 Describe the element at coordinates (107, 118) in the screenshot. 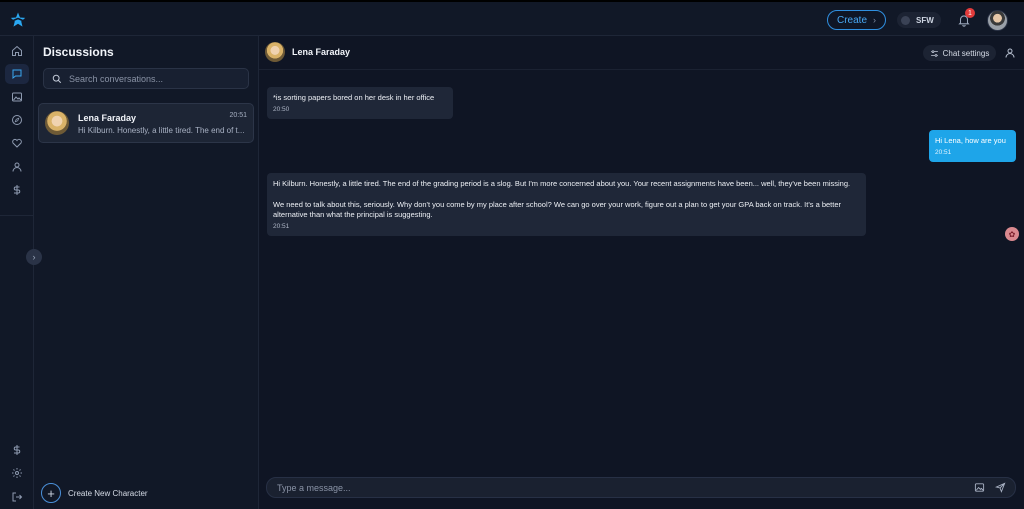

I see `conversation-name: Lena Faraday` at that location.